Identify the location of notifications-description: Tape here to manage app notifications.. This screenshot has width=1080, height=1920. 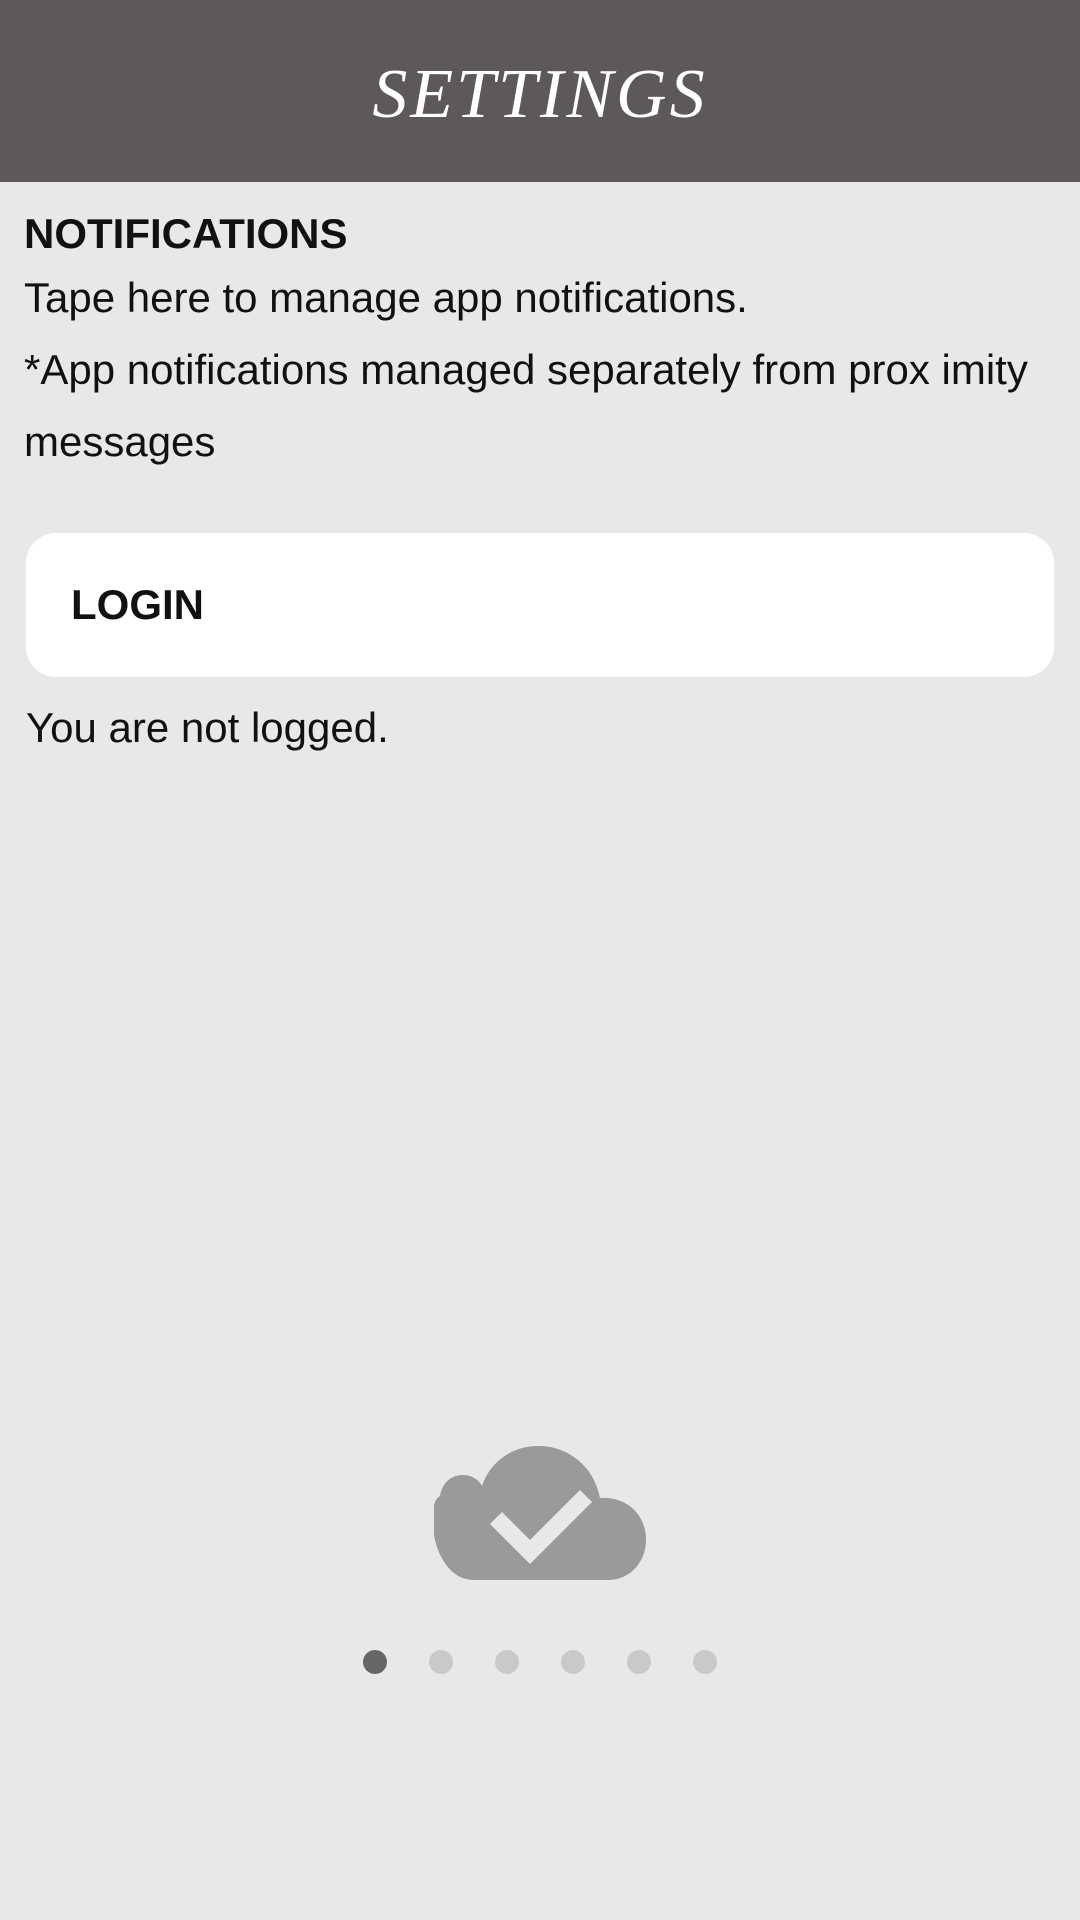
(386, 297).